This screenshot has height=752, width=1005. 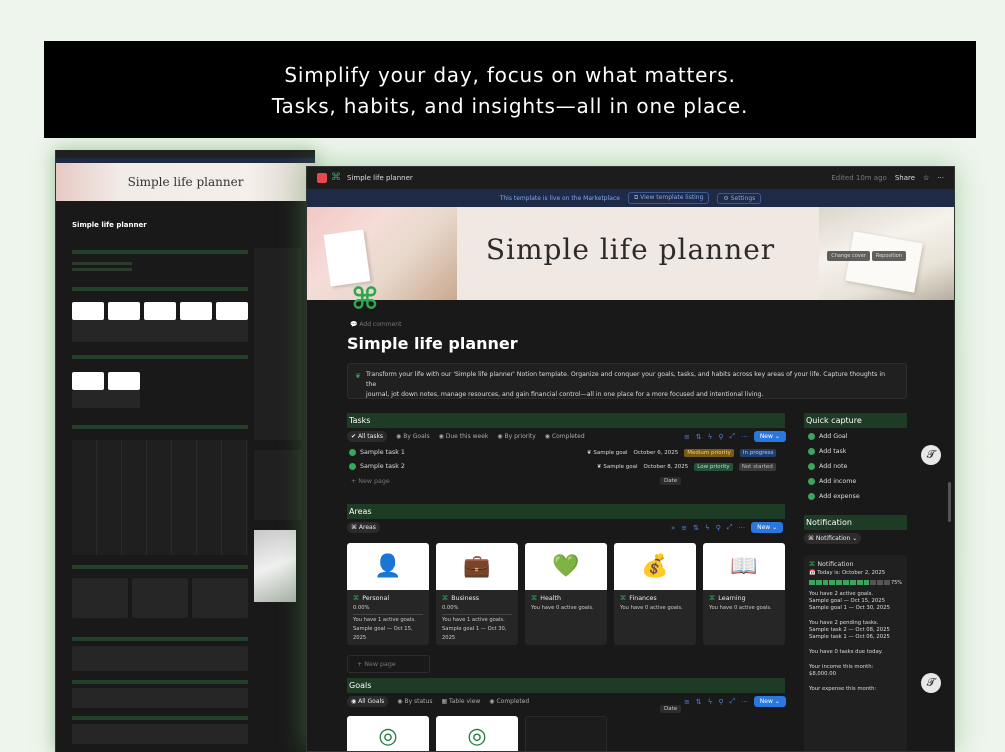 What do you see at coordinates (855, 496) in the screenshot?
I see `add-expense-button: Add expense` at bounding box center [855, 496].